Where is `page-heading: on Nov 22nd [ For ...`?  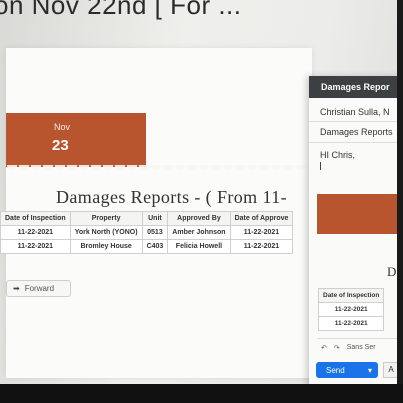
page-heading: on Nov 22nd [ For ... is located at coordinates (121, 10).